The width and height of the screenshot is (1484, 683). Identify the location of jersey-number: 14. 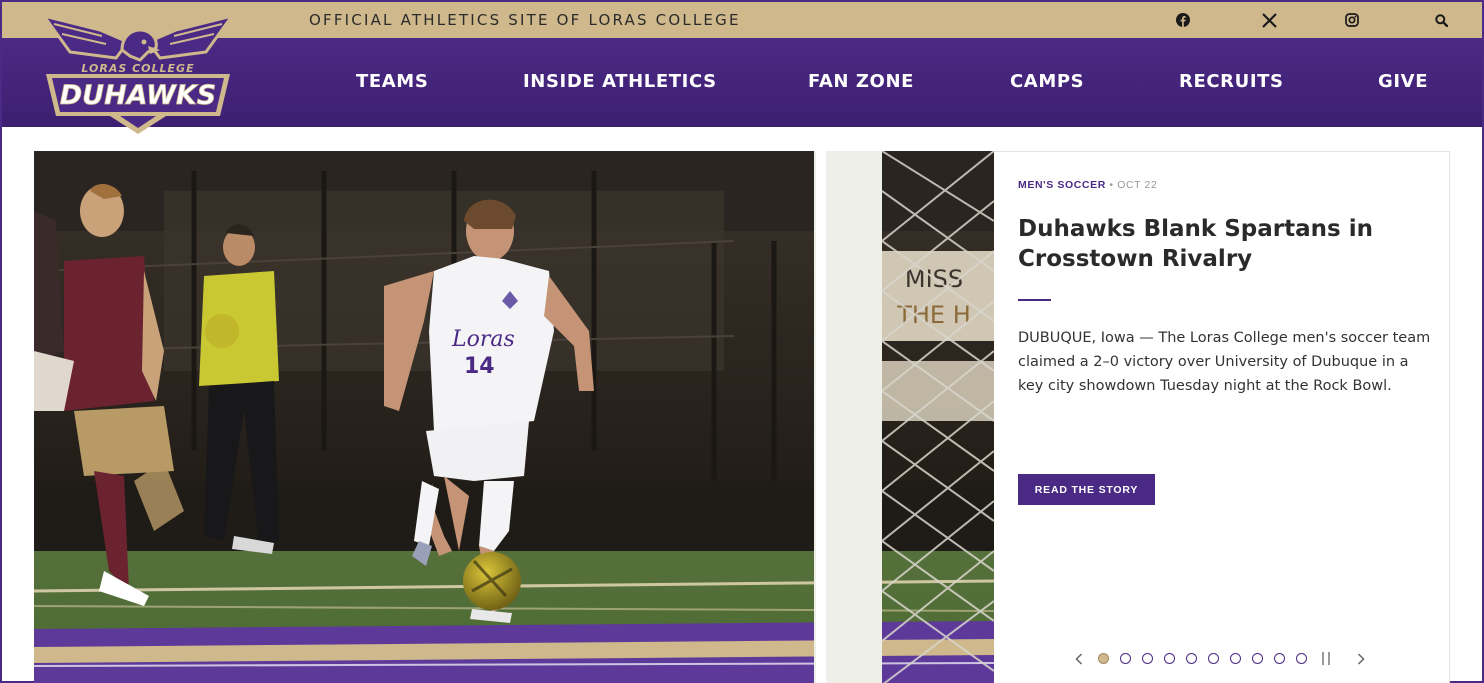
(479, 366).